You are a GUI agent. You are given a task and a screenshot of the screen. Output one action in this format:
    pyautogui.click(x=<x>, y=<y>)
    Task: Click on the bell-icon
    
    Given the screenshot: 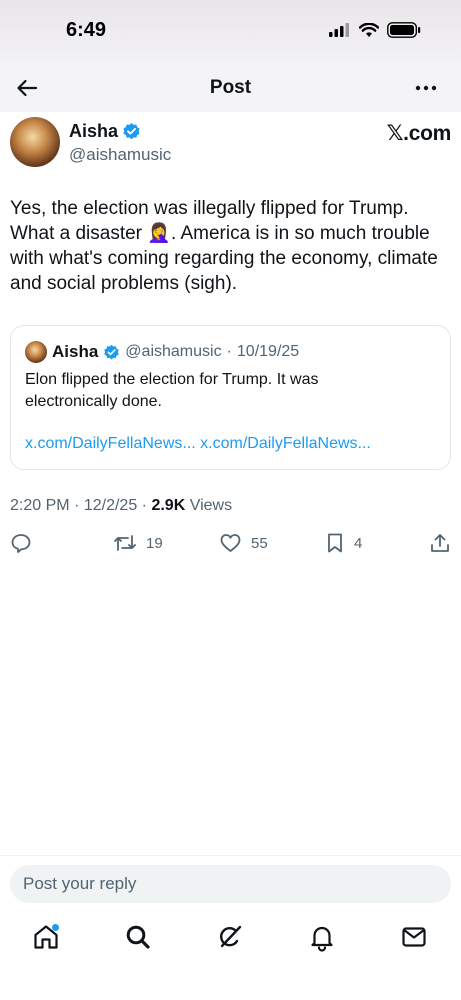 What is the action you would take?
    pyautogui.click(x=322, y=939)
    